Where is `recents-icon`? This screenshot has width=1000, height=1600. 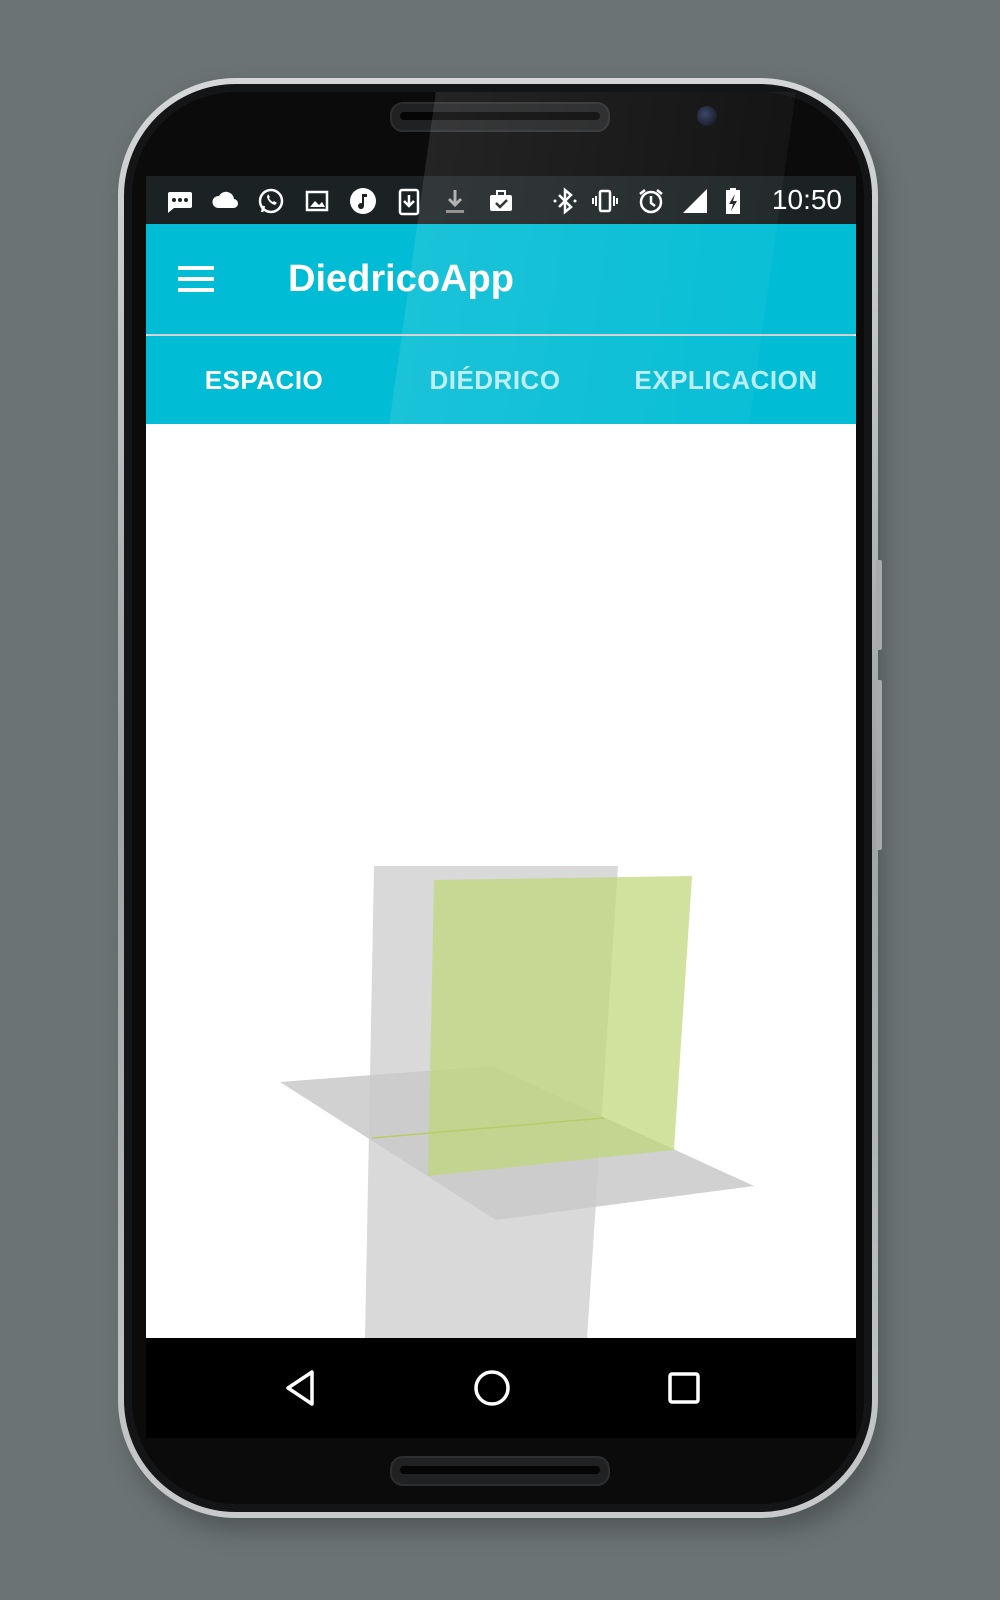 recents-icon is located at coordinates (684, 1388).